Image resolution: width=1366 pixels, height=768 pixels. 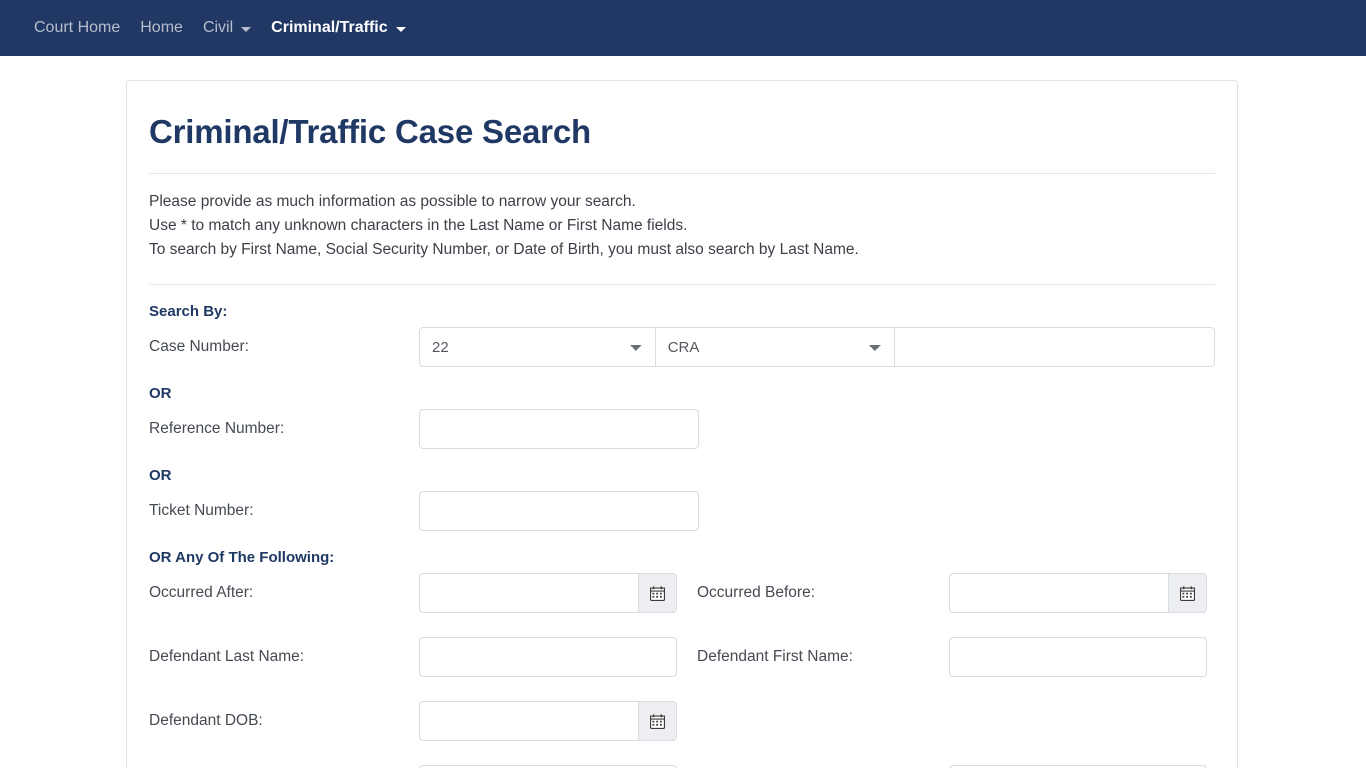 What do you see at coordinates (217, 428) in the screenshot?
I see `reference-number-label: Reference Number:` at bounding box center [217, 428].